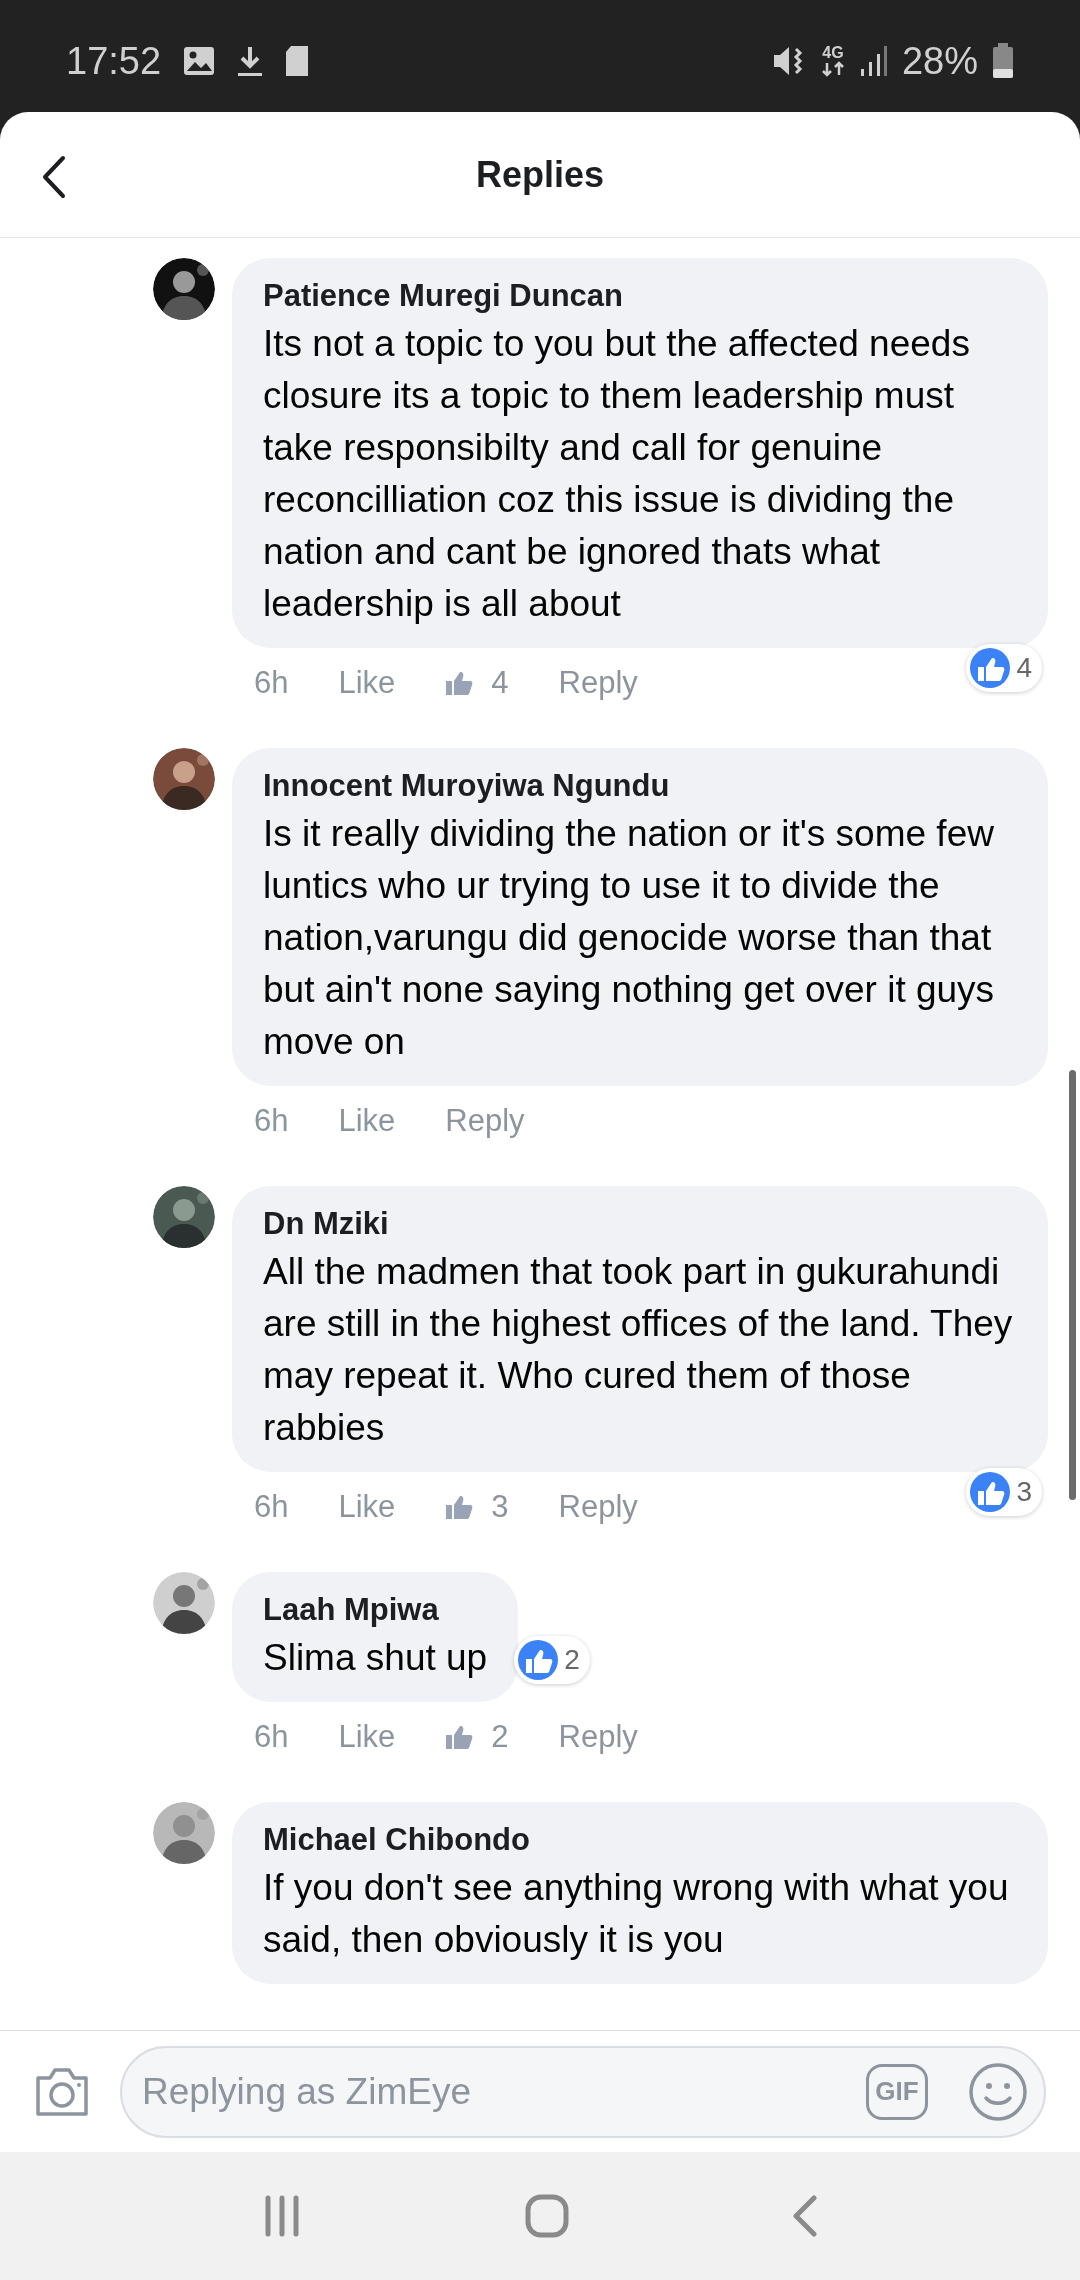 This screenshot has height=2280, width=1080. I want to click on comment-text: All the madmen that took part in gukurahundi are still in the highest offices of the land. They may repeat it. Who cured them of those rabbies, so click(638, 1350).